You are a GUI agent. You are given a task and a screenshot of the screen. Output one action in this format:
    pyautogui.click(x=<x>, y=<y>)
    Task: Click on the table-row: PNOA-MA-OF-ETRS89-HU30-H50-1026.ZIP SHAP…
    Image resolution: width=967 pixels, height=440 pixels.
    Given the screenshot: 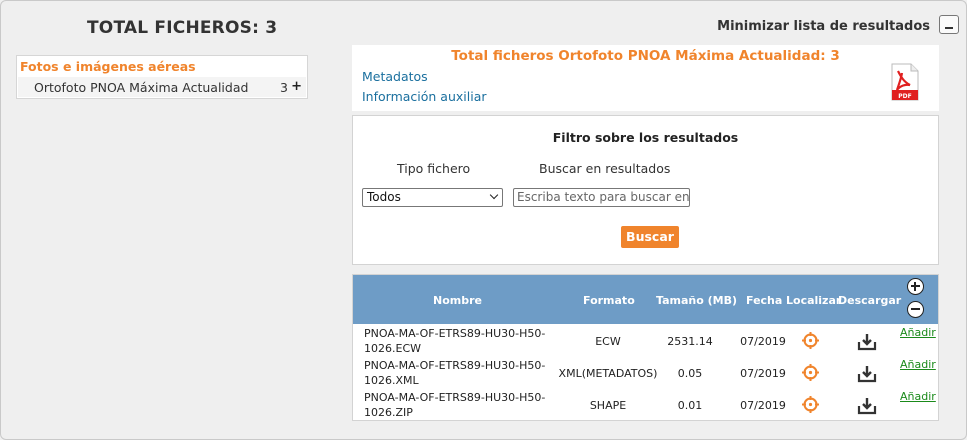 What is the action you would take?
    pyautogui.click(x=645, y=405)
    